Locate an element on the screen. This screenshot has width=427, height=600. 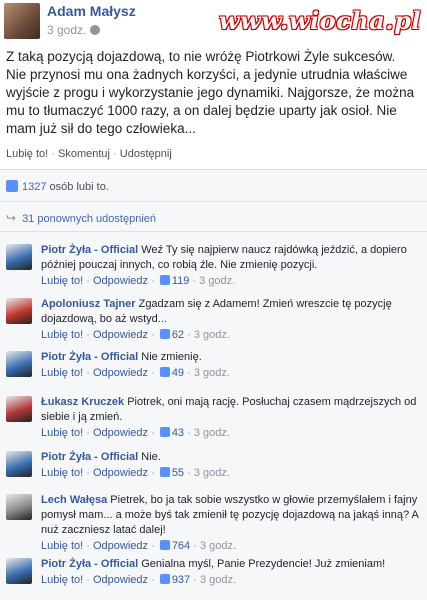
post-time: 3 godz. is located at coordinates (74, 30).